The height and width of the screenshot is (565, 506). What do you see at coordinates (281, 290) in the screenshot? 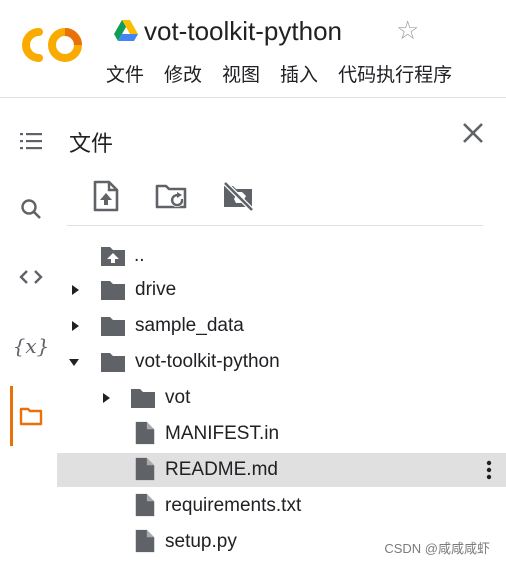
I see `tree-item-drive: drive` at bounding box center [281, 290].